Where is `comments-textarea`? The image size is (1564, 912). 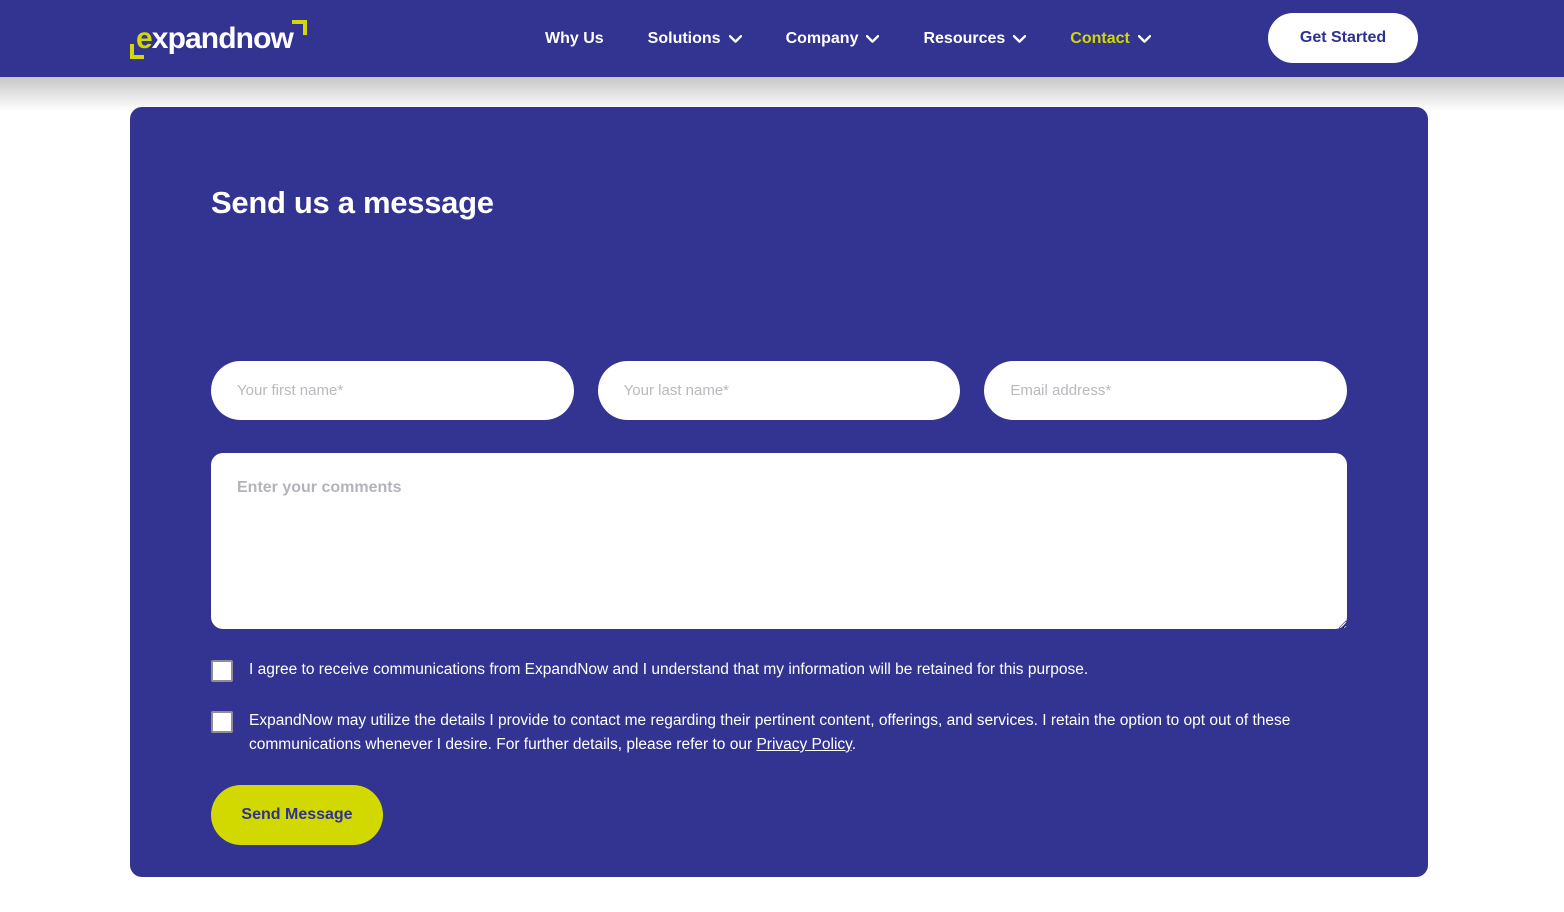
comments-textarea is located at coordinates (779, 541).